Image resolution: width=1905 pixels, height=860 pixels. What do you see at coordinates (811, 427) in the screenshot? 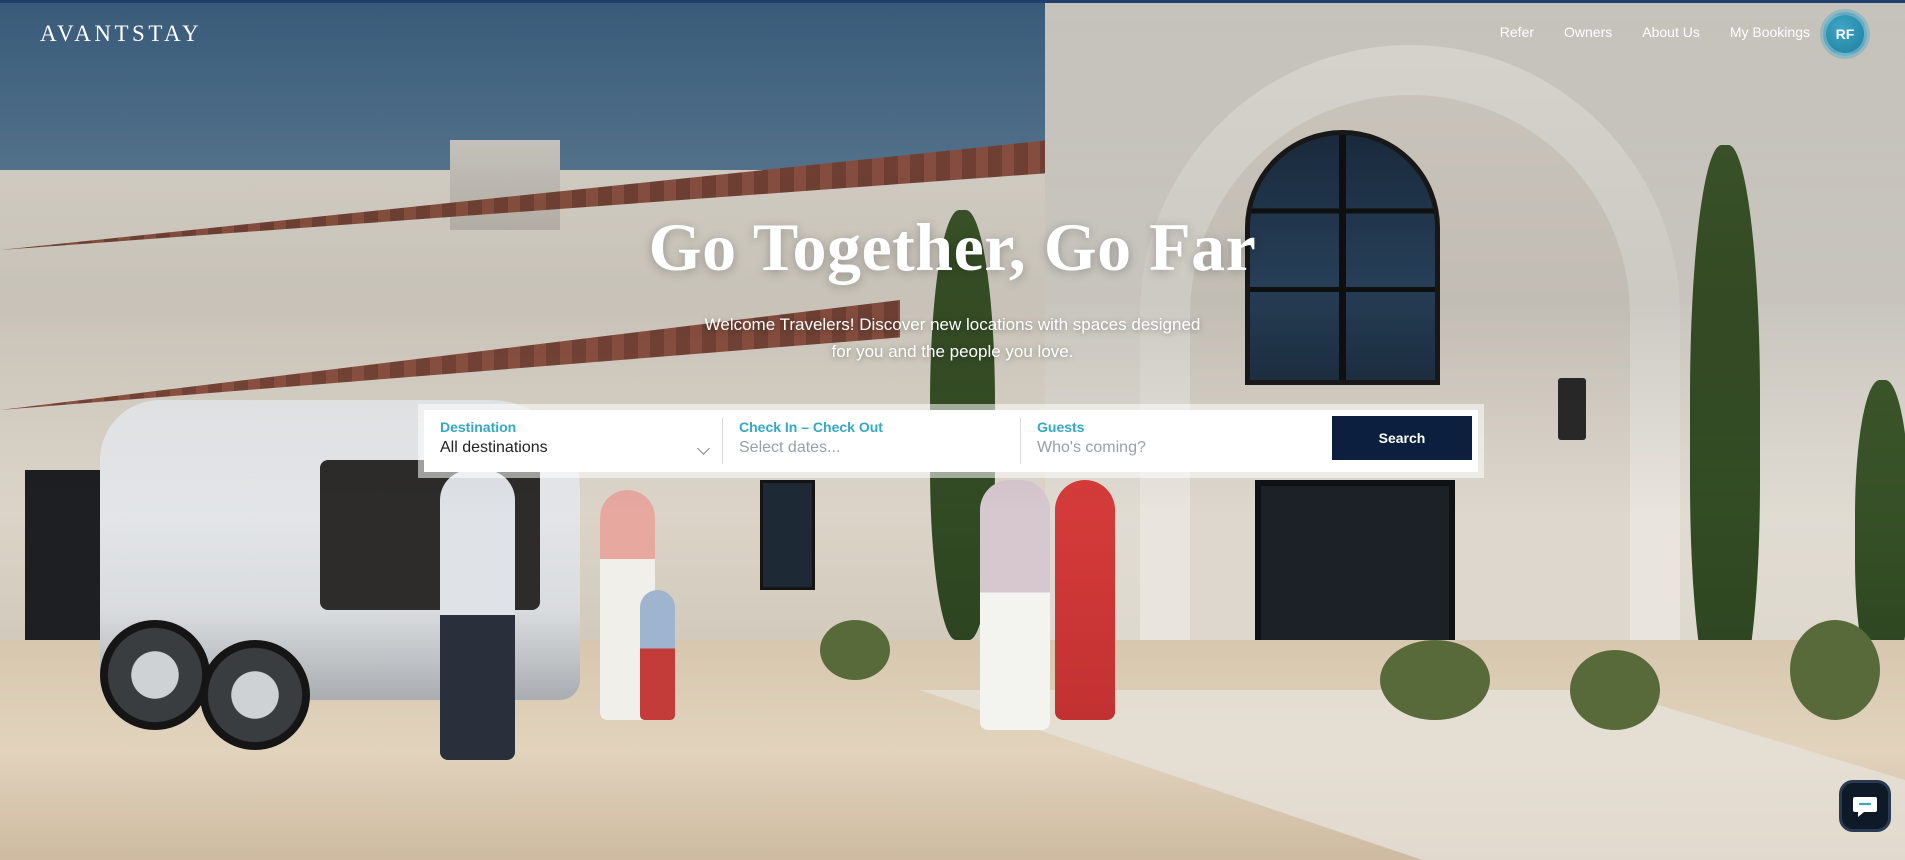
I see `dates-label: Check In – Check Out` at bounding box center [811, 427].